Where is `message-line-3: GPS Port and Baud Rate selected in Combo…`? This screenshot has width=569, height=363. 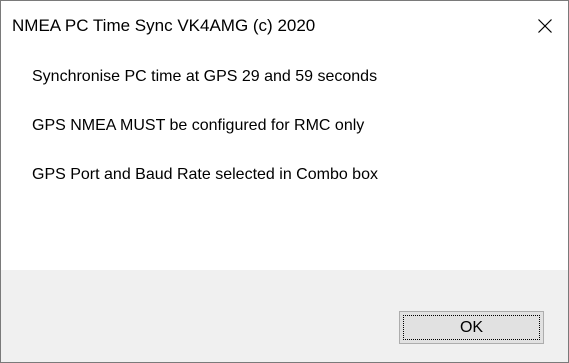 message-line-3: GPS Port and Baud Rate selected in Combo… is located at coordinates (205, 174).